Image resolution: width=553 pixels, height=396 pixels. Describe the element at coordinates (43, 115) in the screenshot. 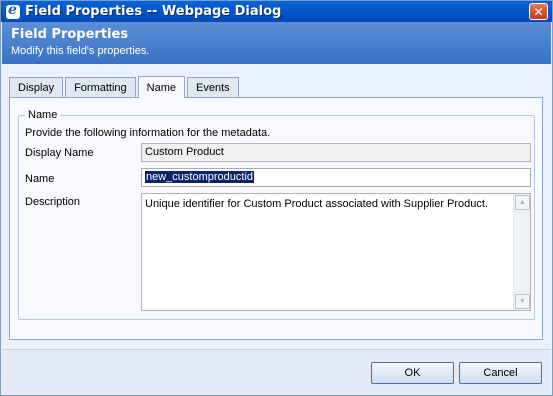

I see `fieldset-legend: Name` at that location.